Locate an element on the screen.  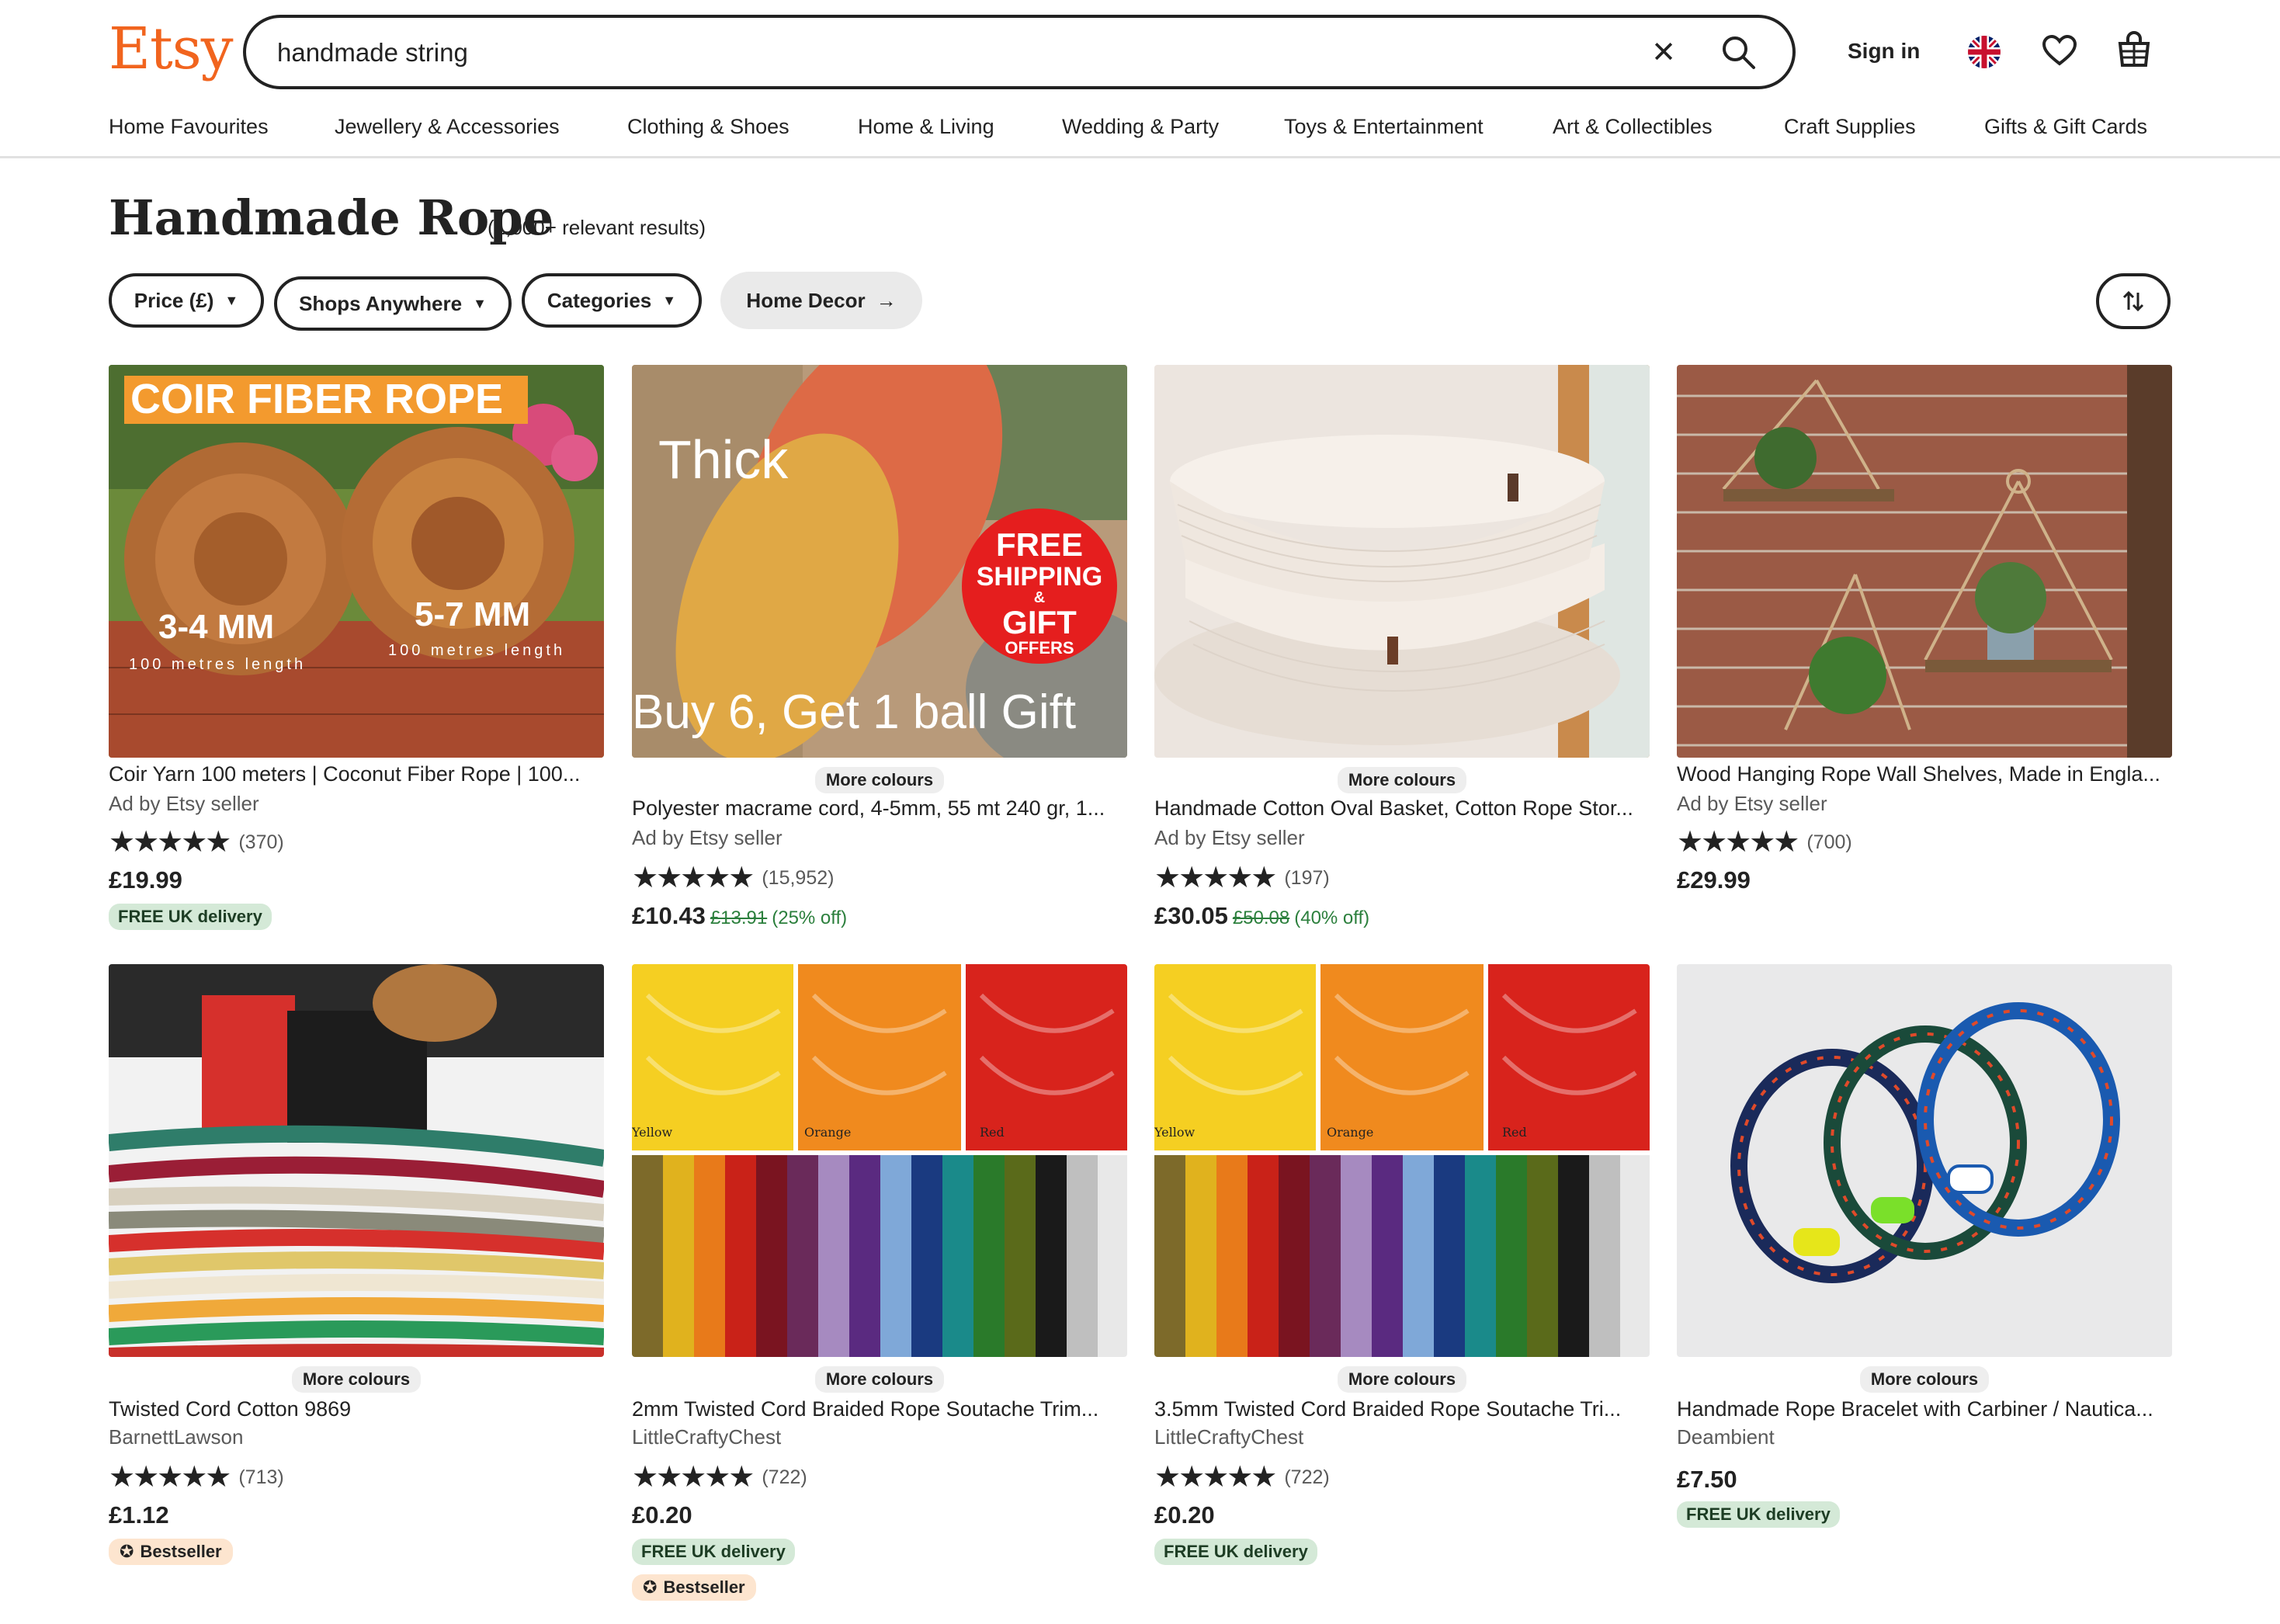
sort-arrows-icon is located at coordinates (2133, 301).